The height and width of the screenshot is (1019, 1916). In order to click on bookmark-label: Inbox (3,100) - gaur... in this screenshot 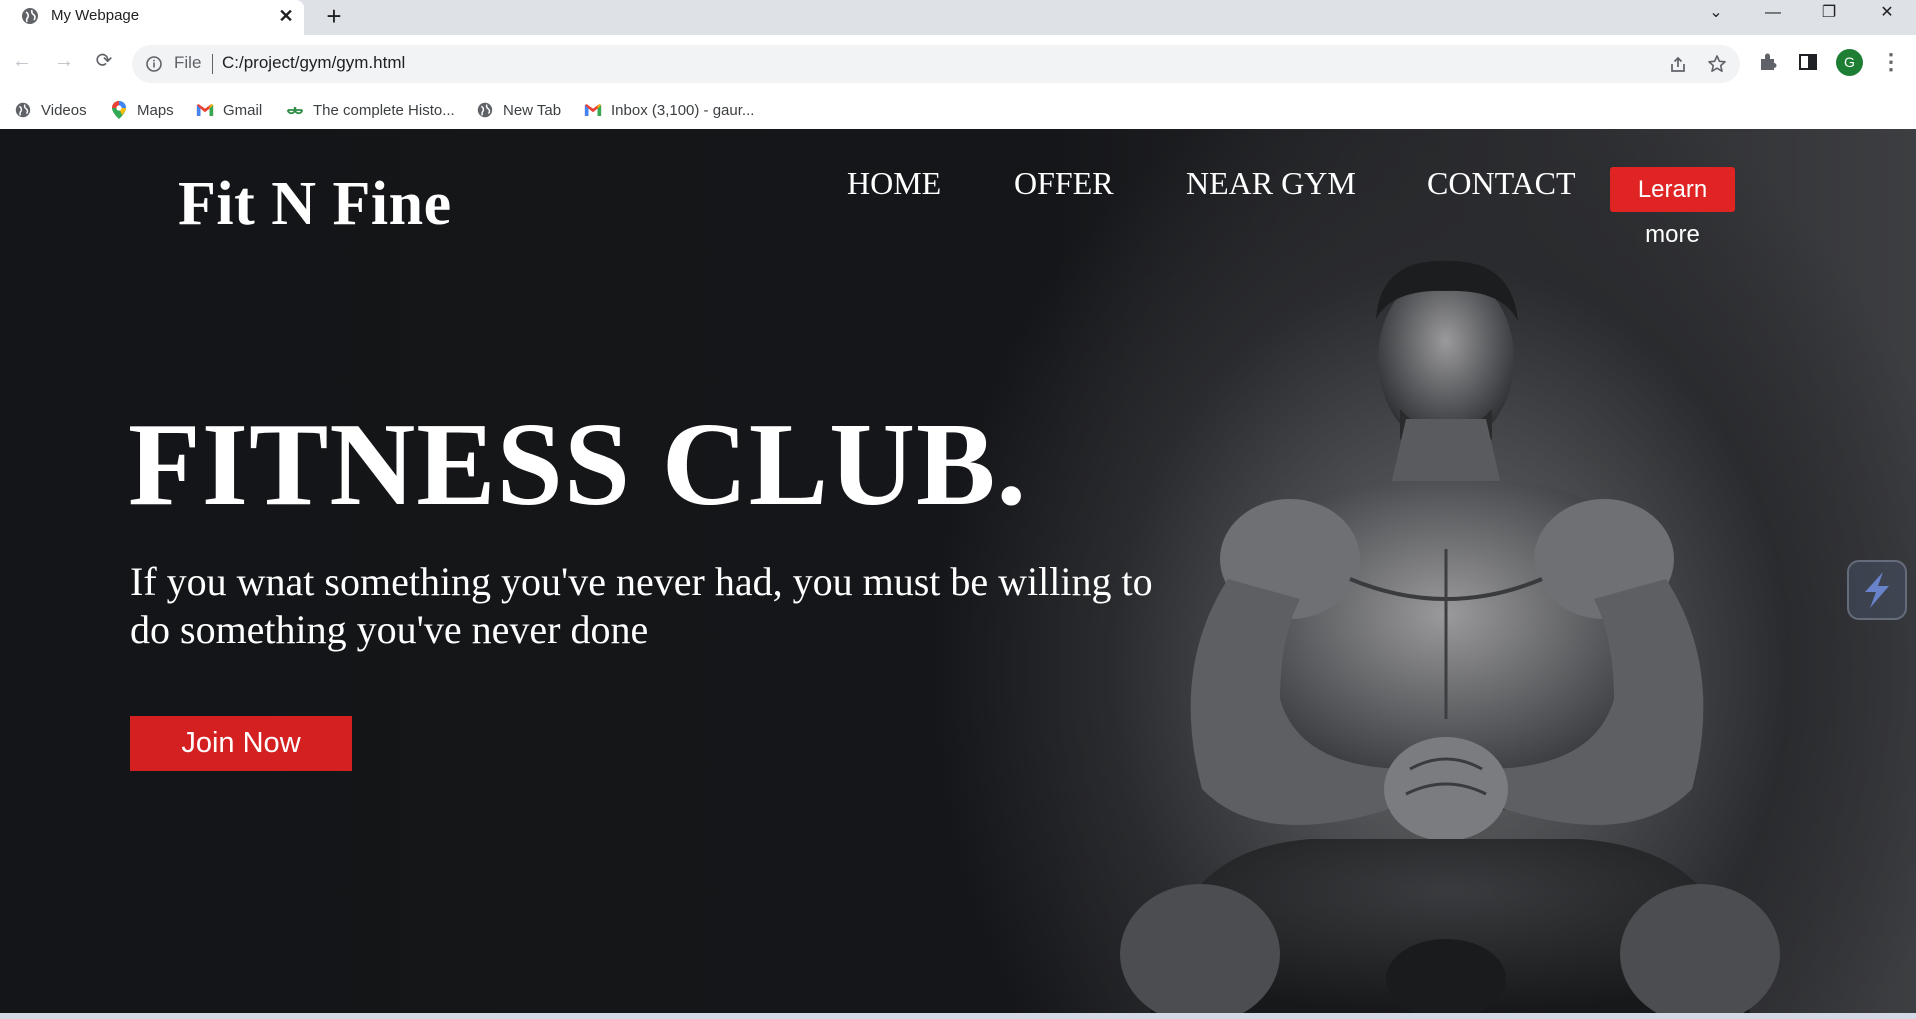, I will do `click(683, 110)`.